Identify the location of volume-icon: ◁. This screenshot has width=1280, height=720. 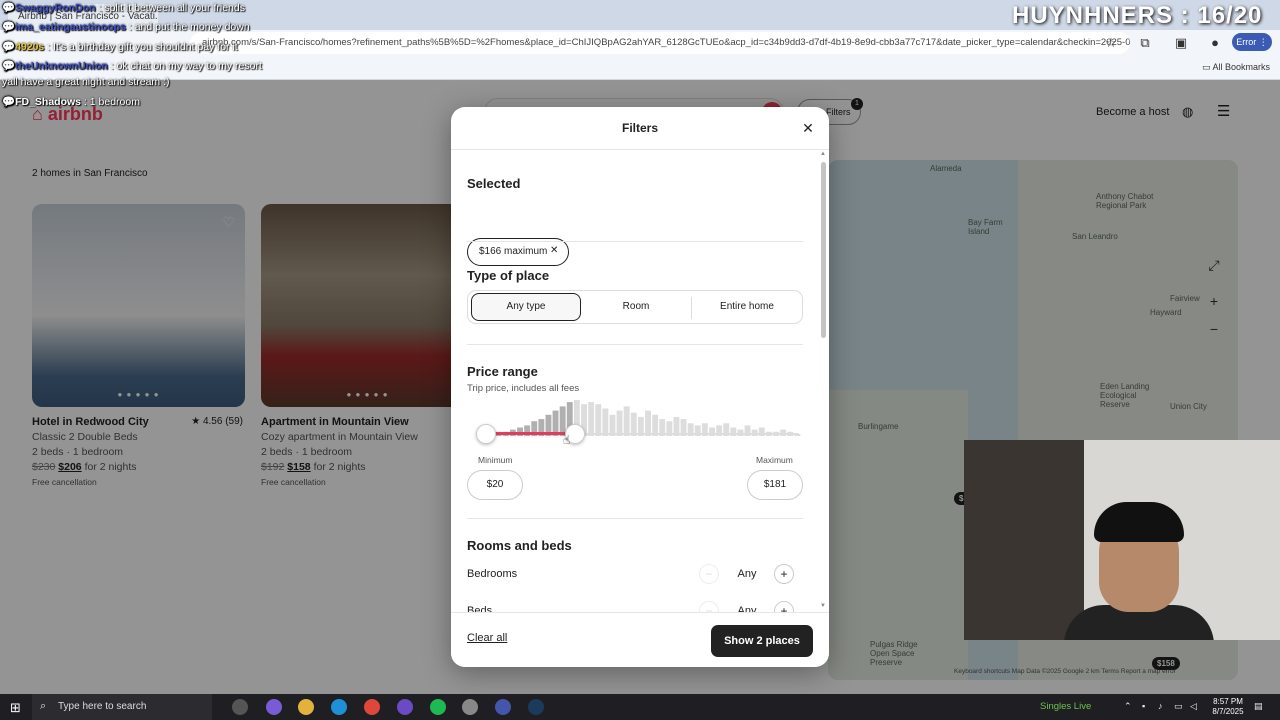
(1193, 706).